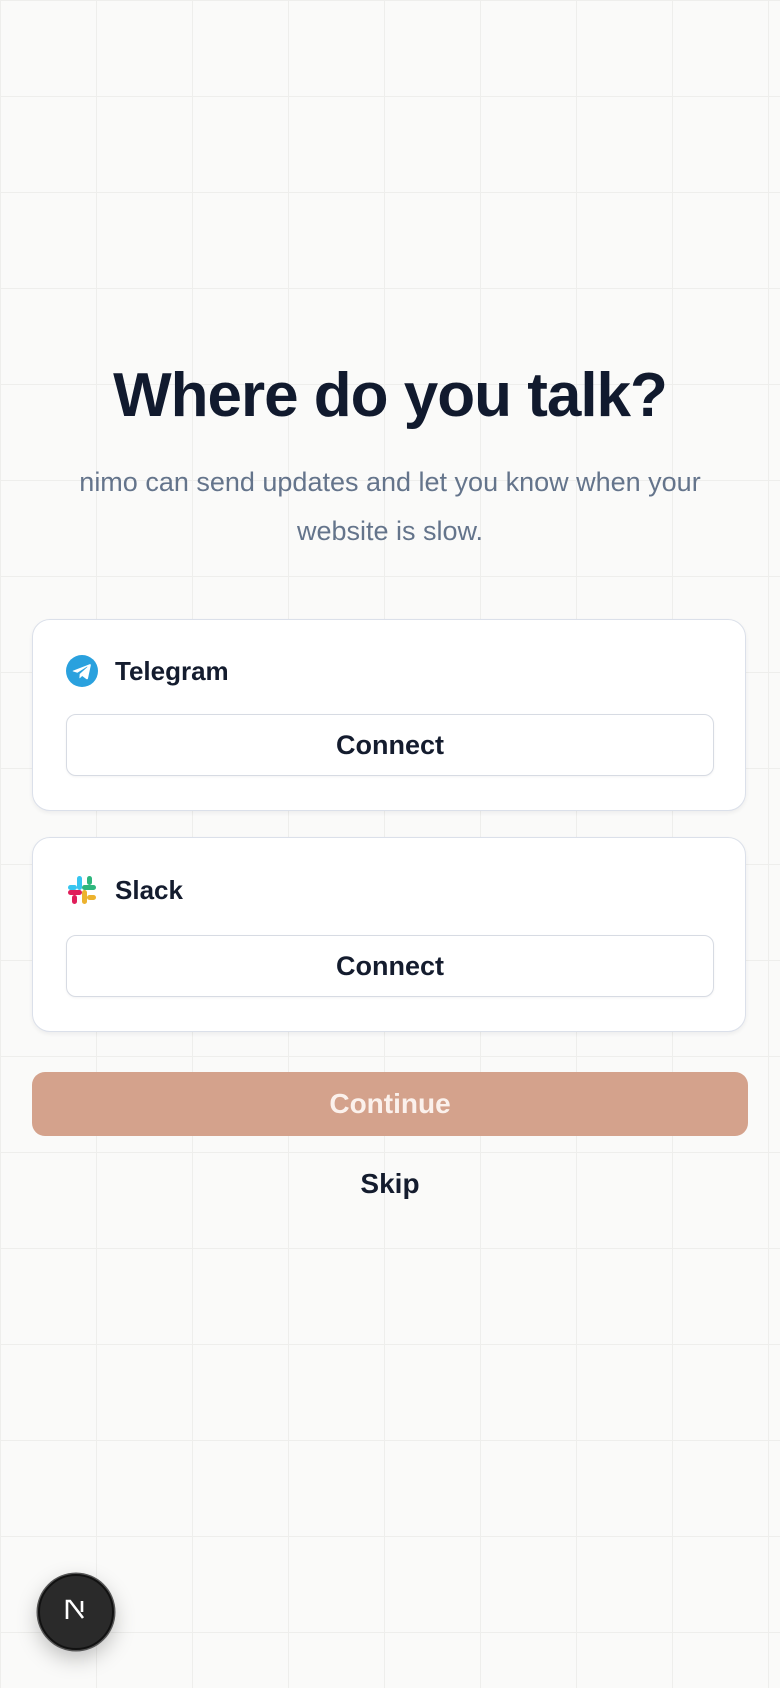 This screenshot has height=1688, width=780. I want to click on nextjs-icon, so click(76, 1612).